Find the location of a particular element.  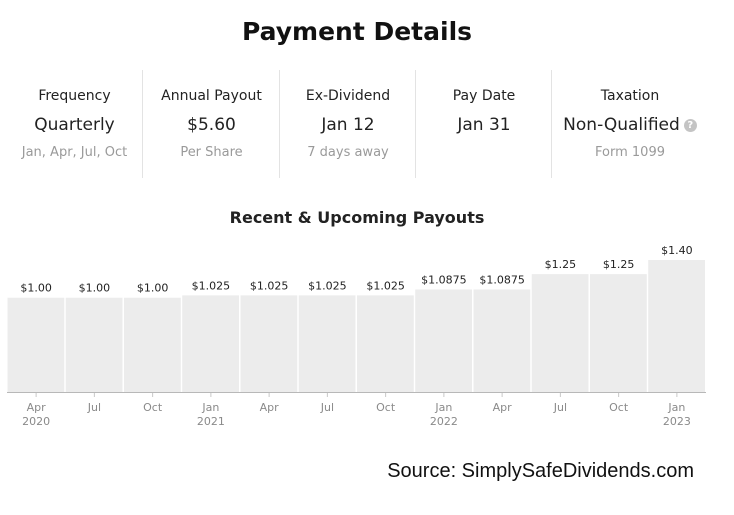

source-credit: Source: SimplySafeDividends.com is located at coordinates (540, 471).